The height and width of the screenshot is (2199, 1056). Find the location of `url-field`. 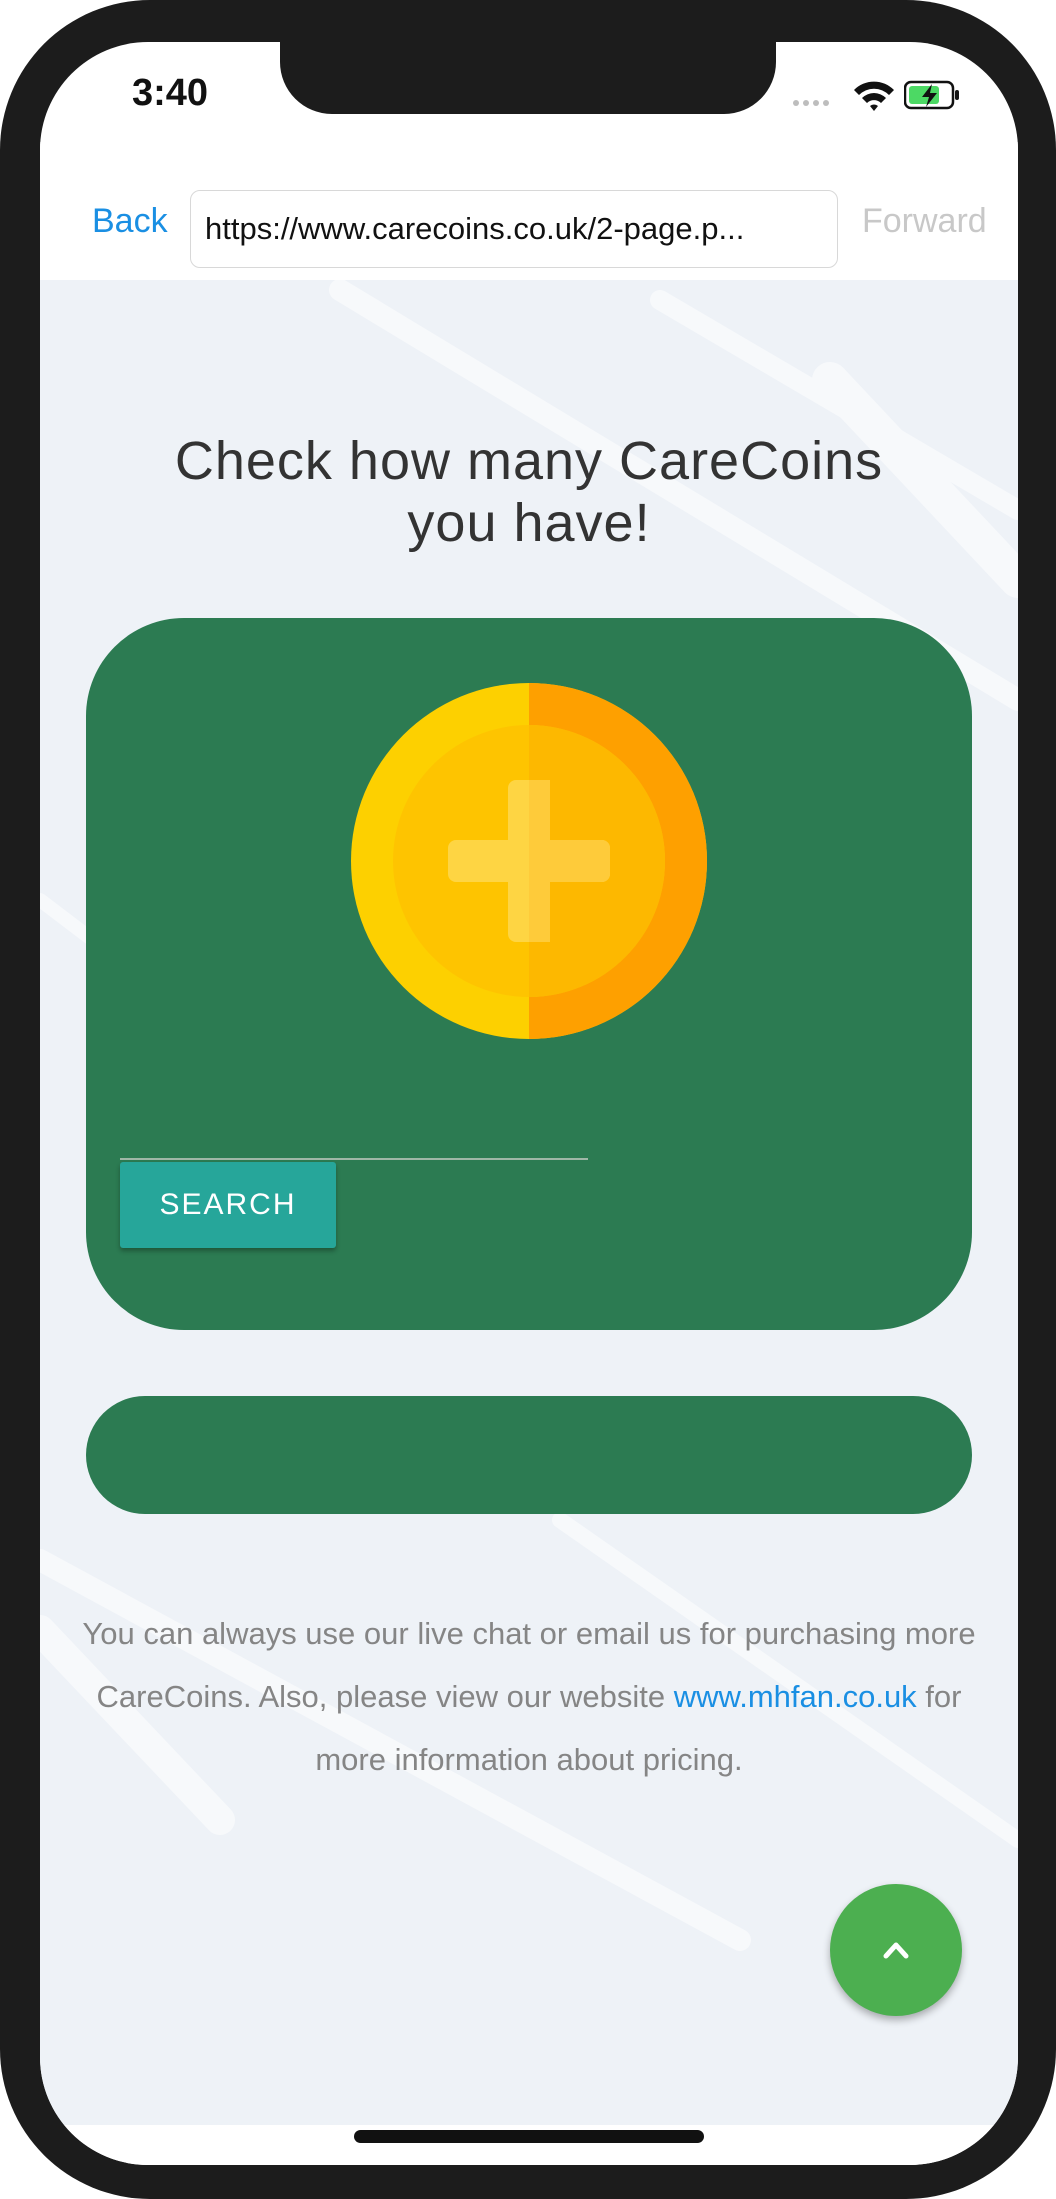

url-field is located at coordinates (514, 229).